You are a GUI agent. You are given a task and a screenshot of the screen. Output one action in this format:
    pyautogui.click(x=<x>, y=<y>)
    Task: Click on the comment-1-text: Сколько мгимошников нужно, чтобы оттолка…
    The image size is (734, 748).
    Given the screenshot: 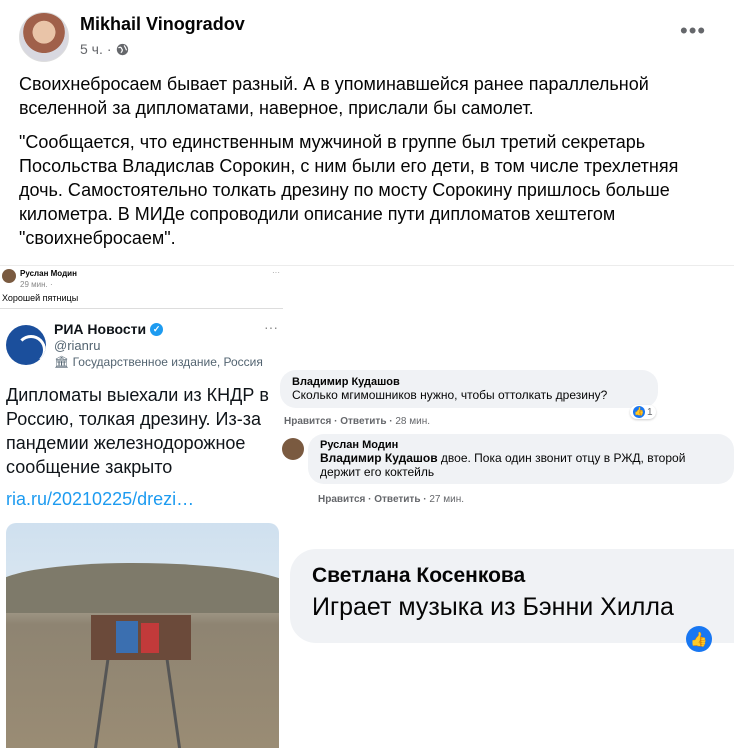 What is the action you would take?
    pyautogui.click(x=450, y=395)
    